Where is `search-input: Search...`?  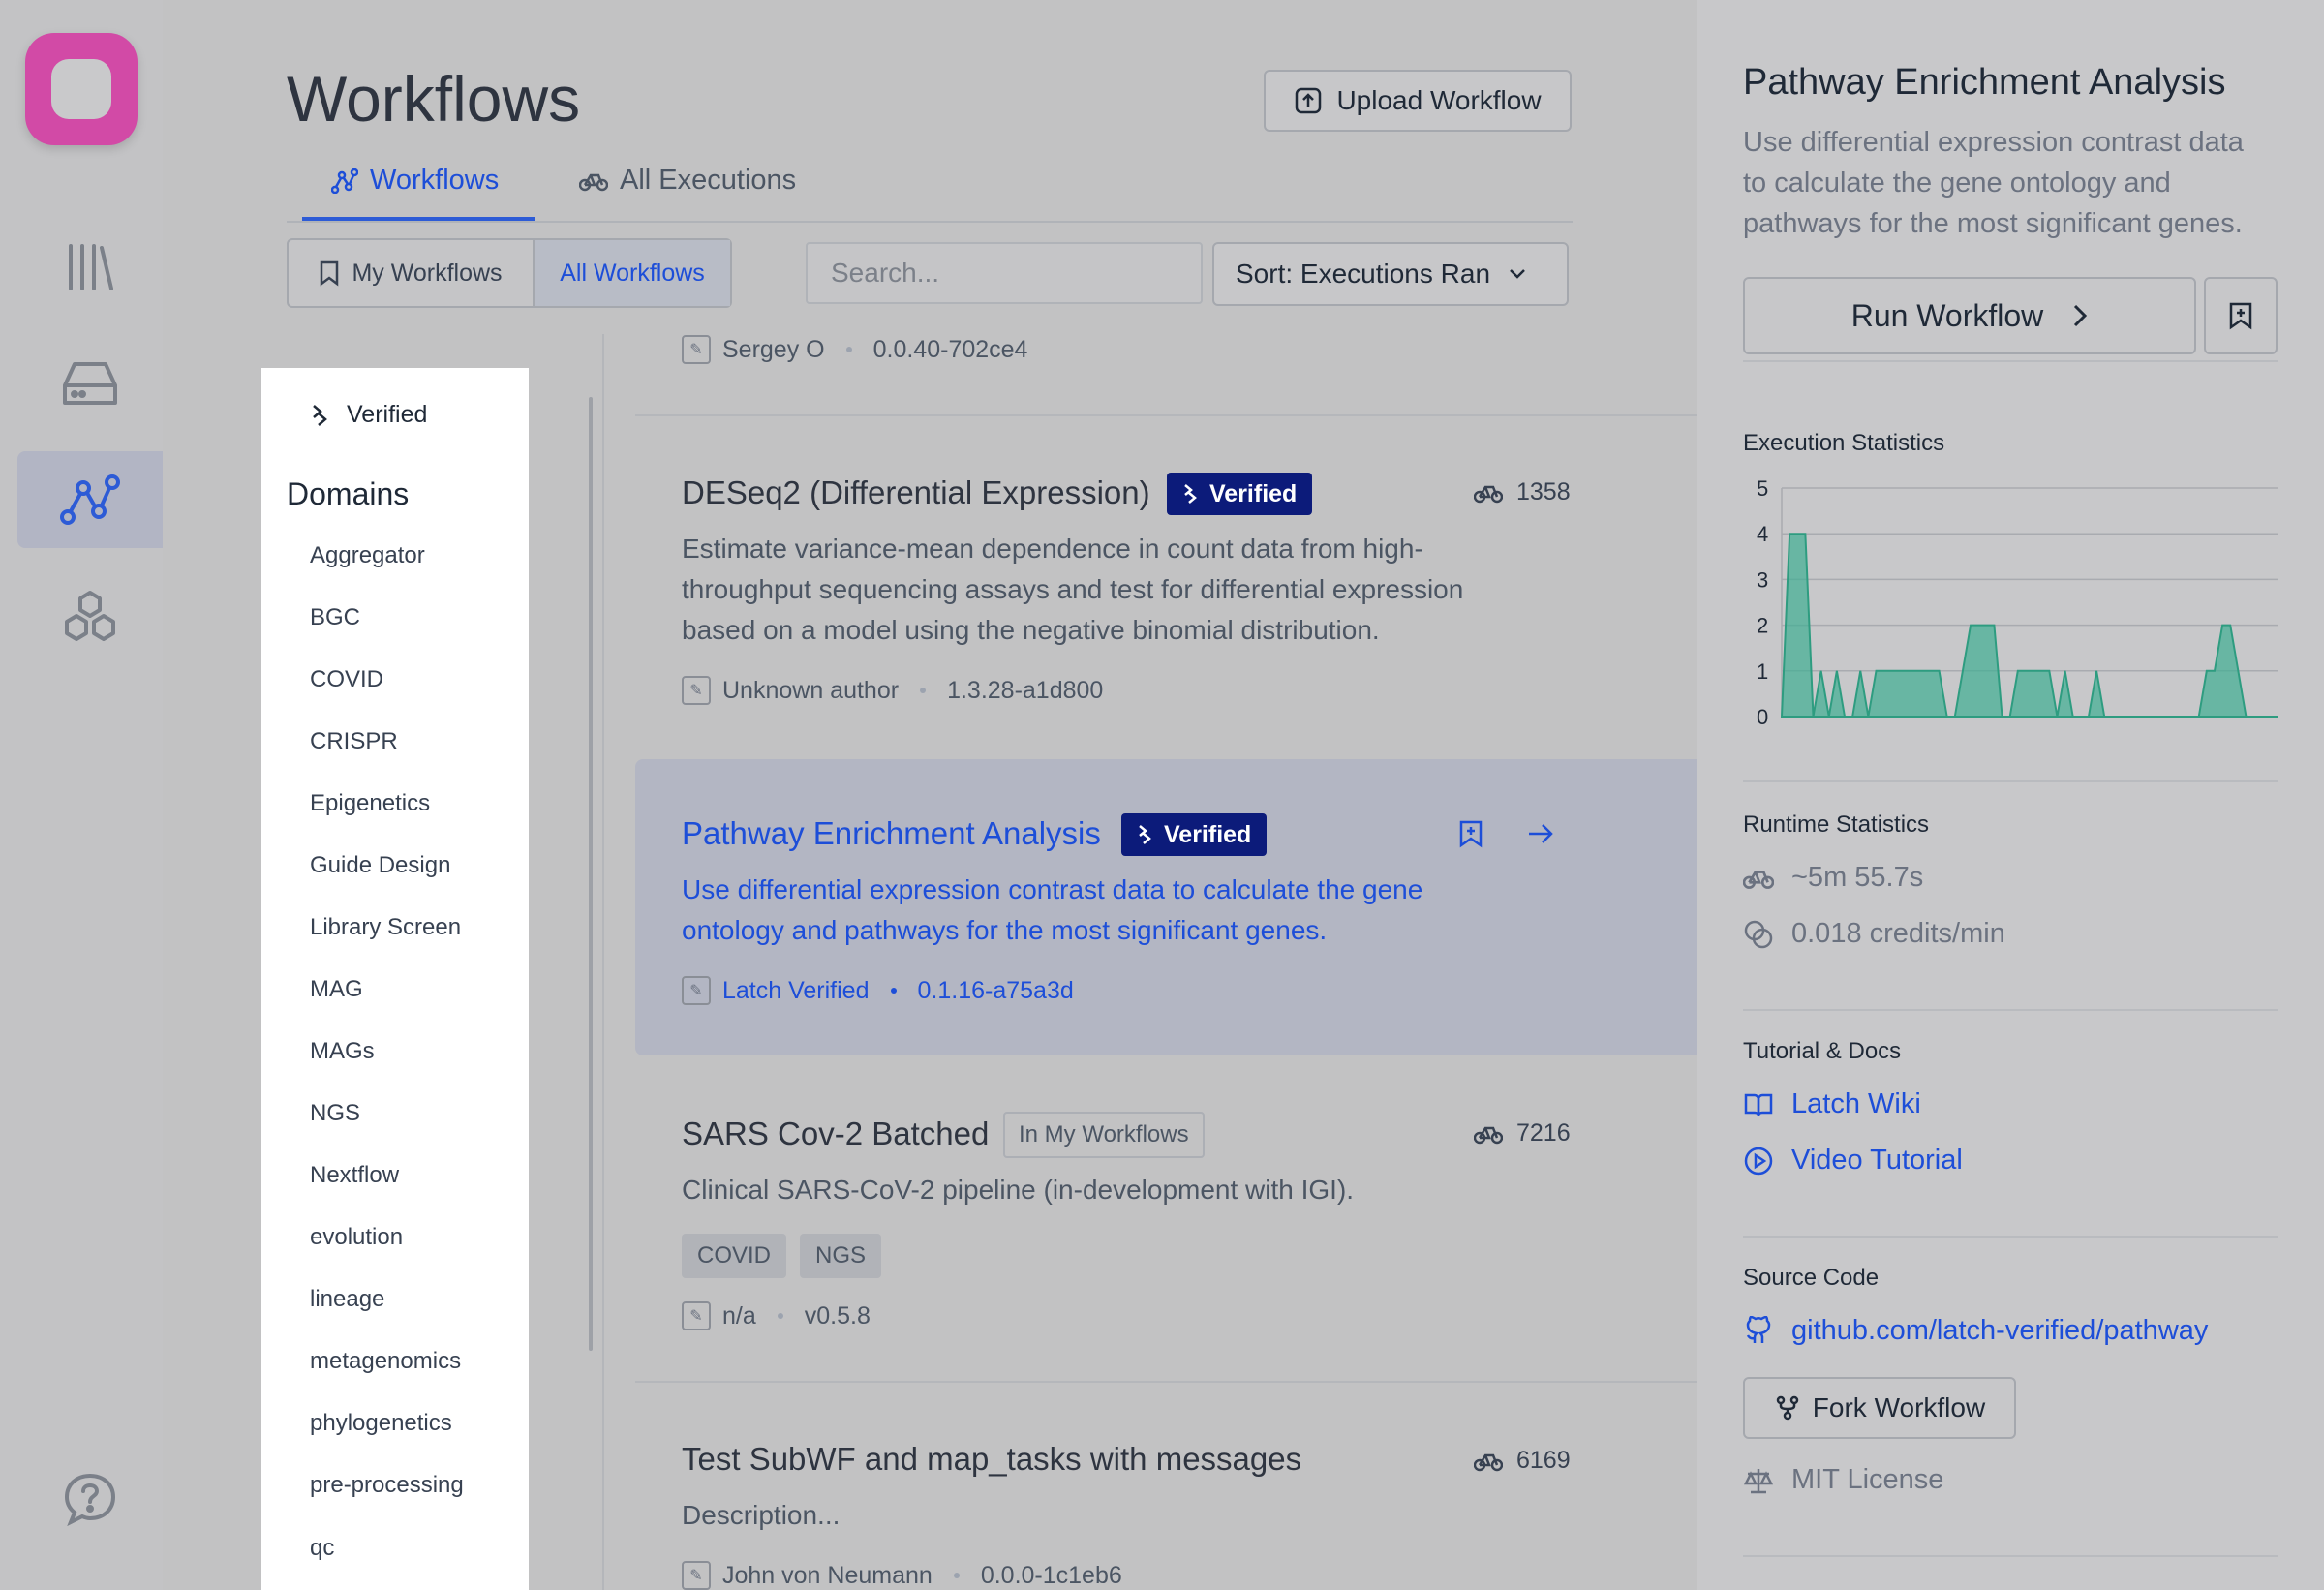 search-input: Search... is located at coordinates (1005, 273).